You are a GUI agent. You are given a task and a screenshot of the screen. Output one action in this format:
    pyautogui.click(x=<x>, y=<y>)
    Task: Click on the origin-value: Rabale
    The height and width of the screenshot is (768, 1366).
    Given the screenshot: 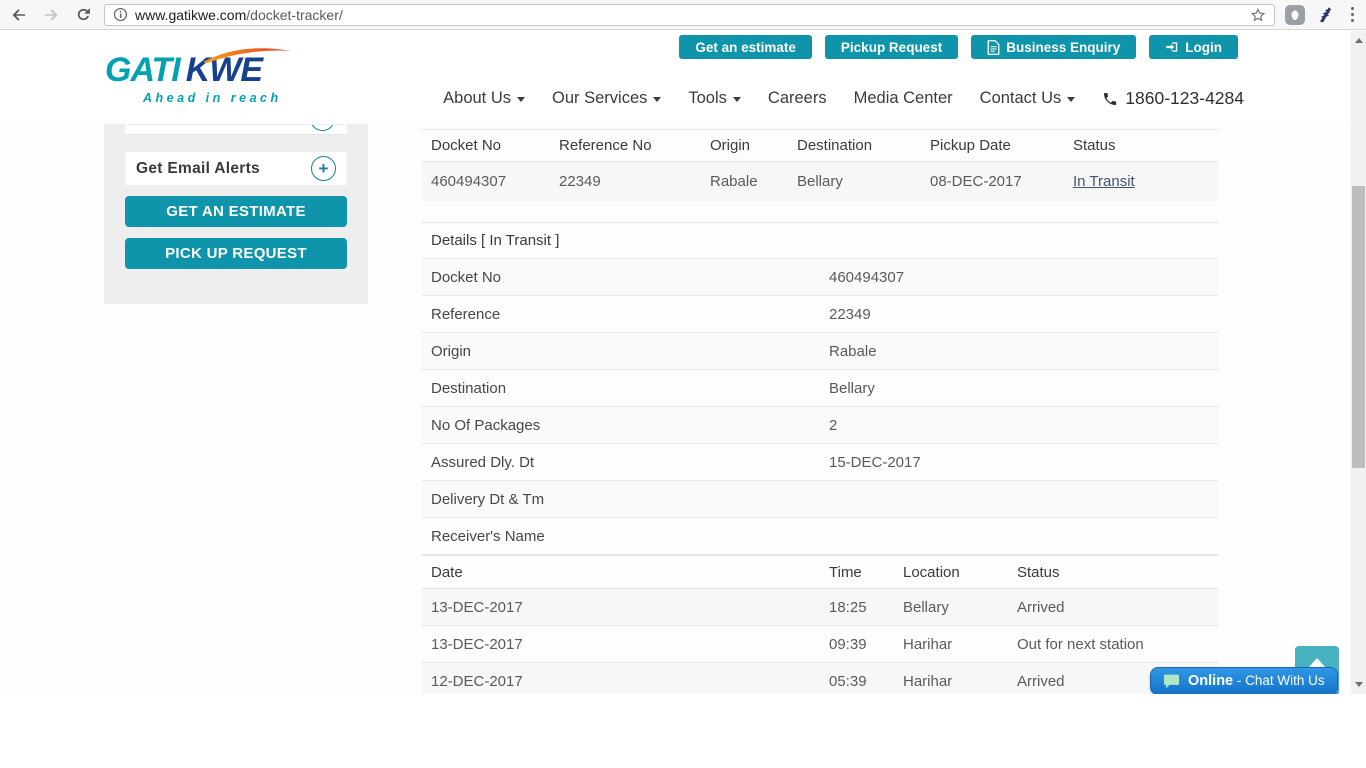 What is the action you would take?
    pyautogui.click(x=734, y=181)
    